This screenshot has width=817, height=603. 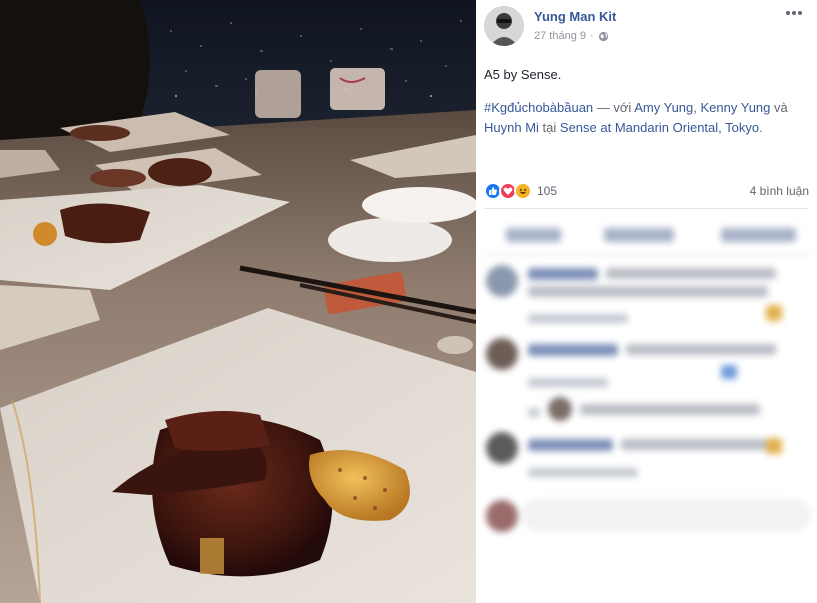 What do you see at coordinates (758, 235) in the screenshot?
I see `blurred-share-action` at bounding box center [758, 235].